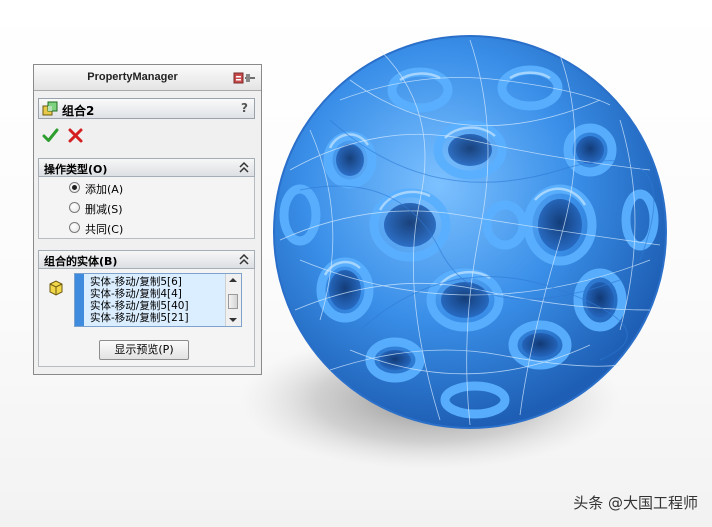  Describe the element at coordinates (144, 350) in the screenshot. I see `show-preview-button: 显示预览(P)` at that location.